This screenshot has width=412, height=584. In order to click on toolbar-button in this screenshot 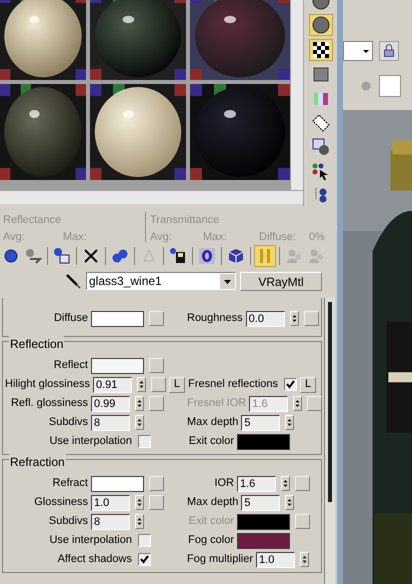, I will do `click(207, 256)`.